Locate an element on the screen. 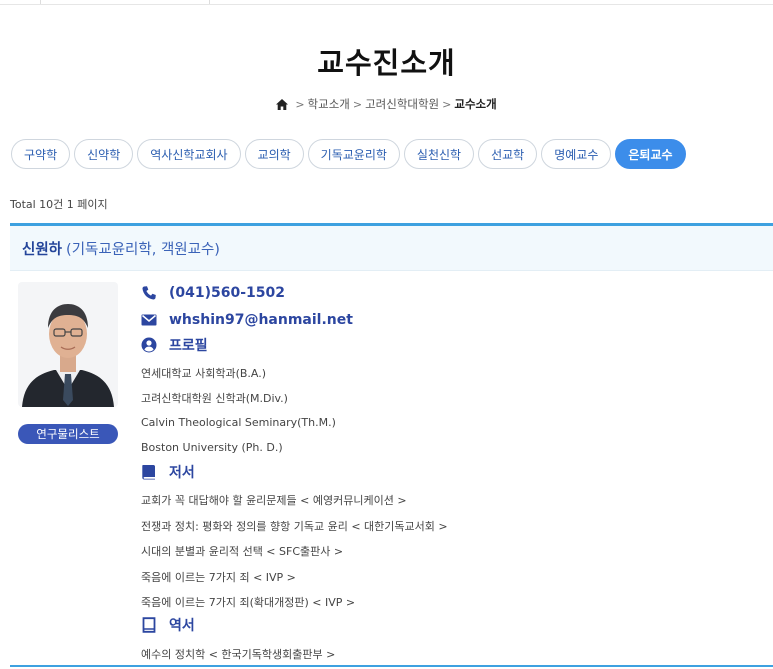 Image resolution: width=773 pixels, height=669 pixels. profile-item: Calvin Theological Seminary(Th.M.) is located at coordinates (238, 422).